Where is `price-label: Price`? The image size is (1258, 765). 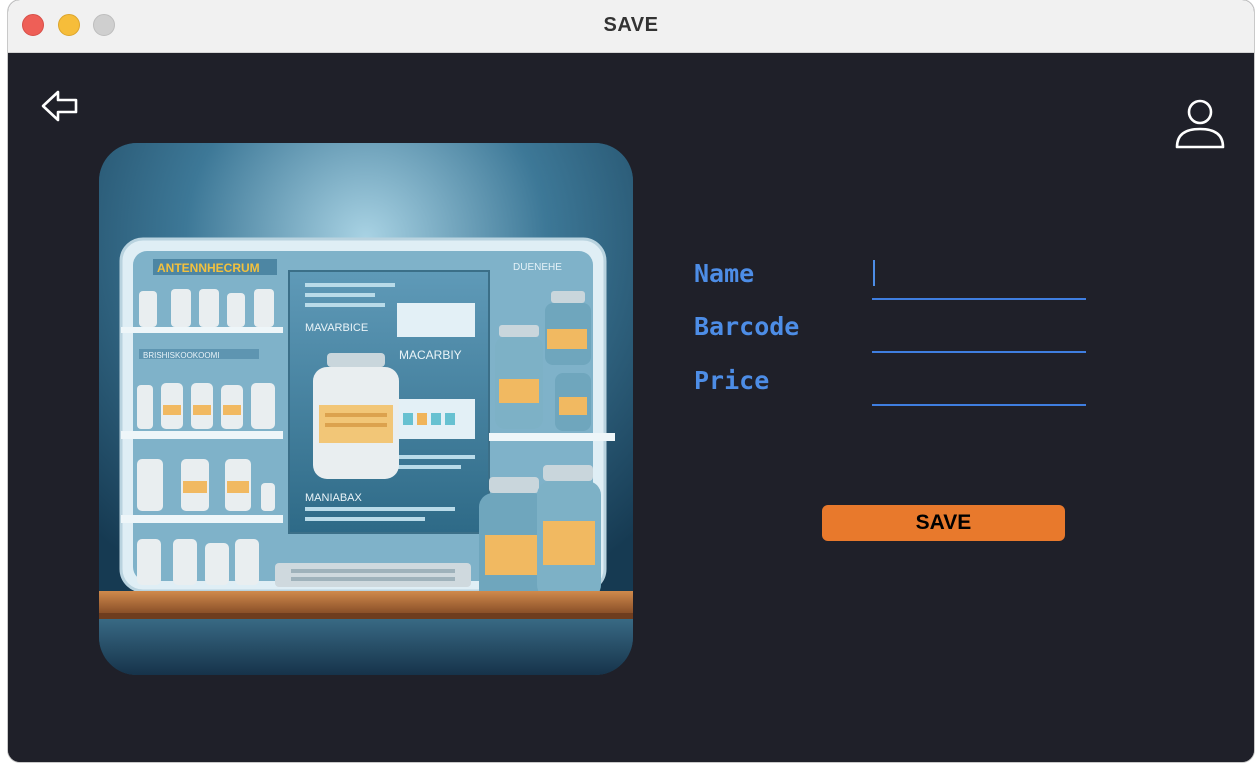
price-label: Price is located at coordinates (732, 380).